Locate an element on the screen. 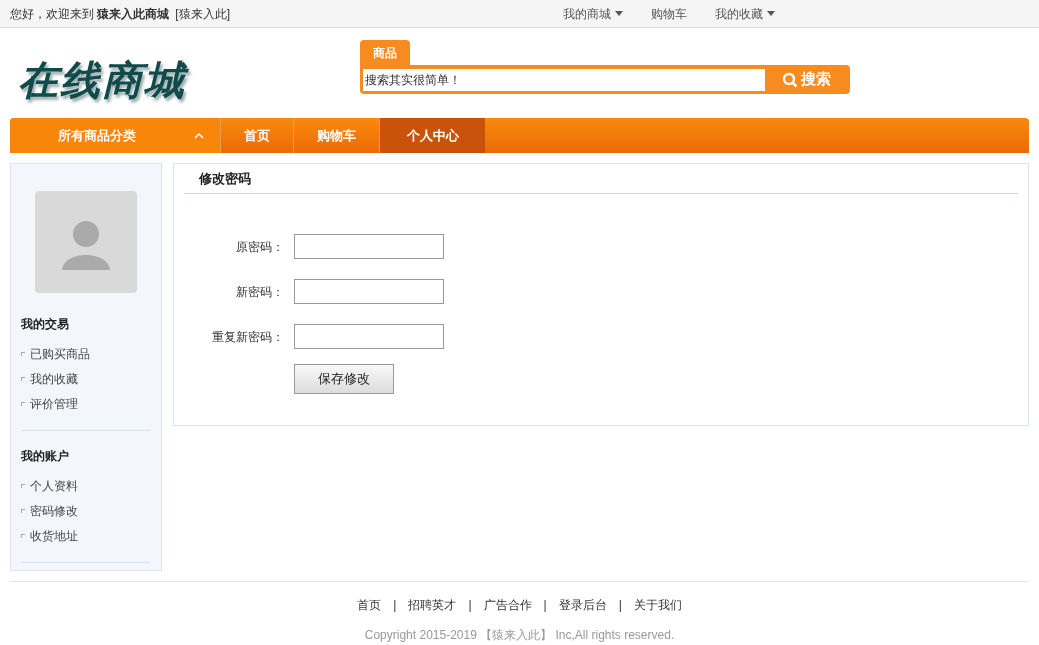 Image resolution: width=1039 pixels, height=645 pixels. field-label: 原密码： is located at coordinates (259, 247).